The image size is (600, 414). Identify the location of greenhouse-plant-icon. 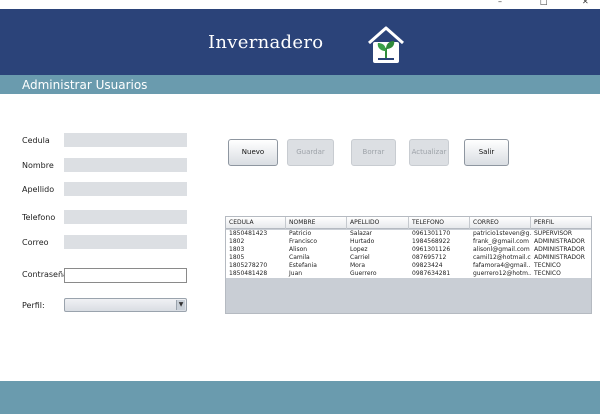
(386, 44).